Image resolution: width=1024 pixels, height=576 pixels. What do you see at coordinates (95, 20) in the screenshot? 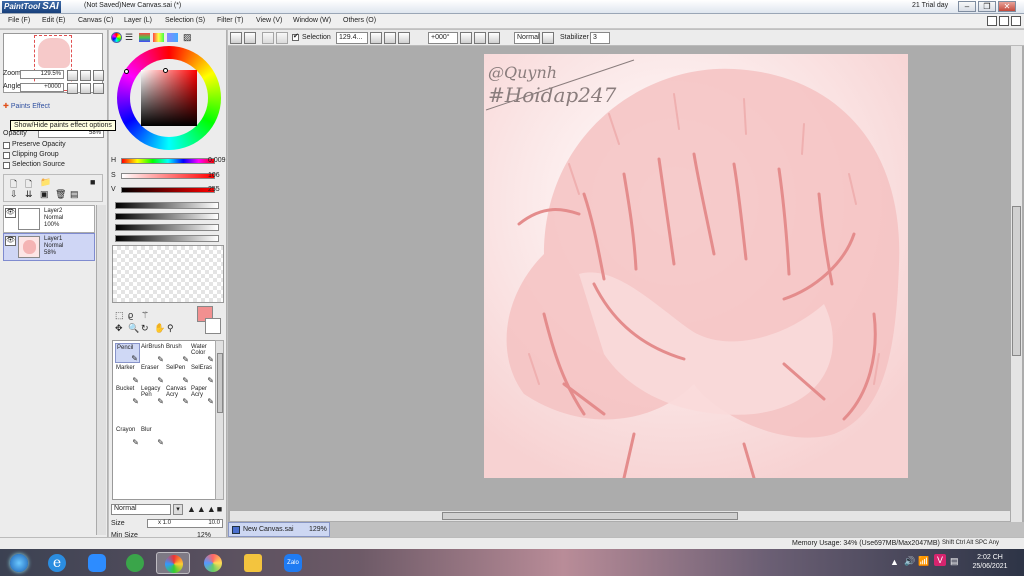
I see `menu-canvas: Canvas (C)` at bounding box center [95, 20].